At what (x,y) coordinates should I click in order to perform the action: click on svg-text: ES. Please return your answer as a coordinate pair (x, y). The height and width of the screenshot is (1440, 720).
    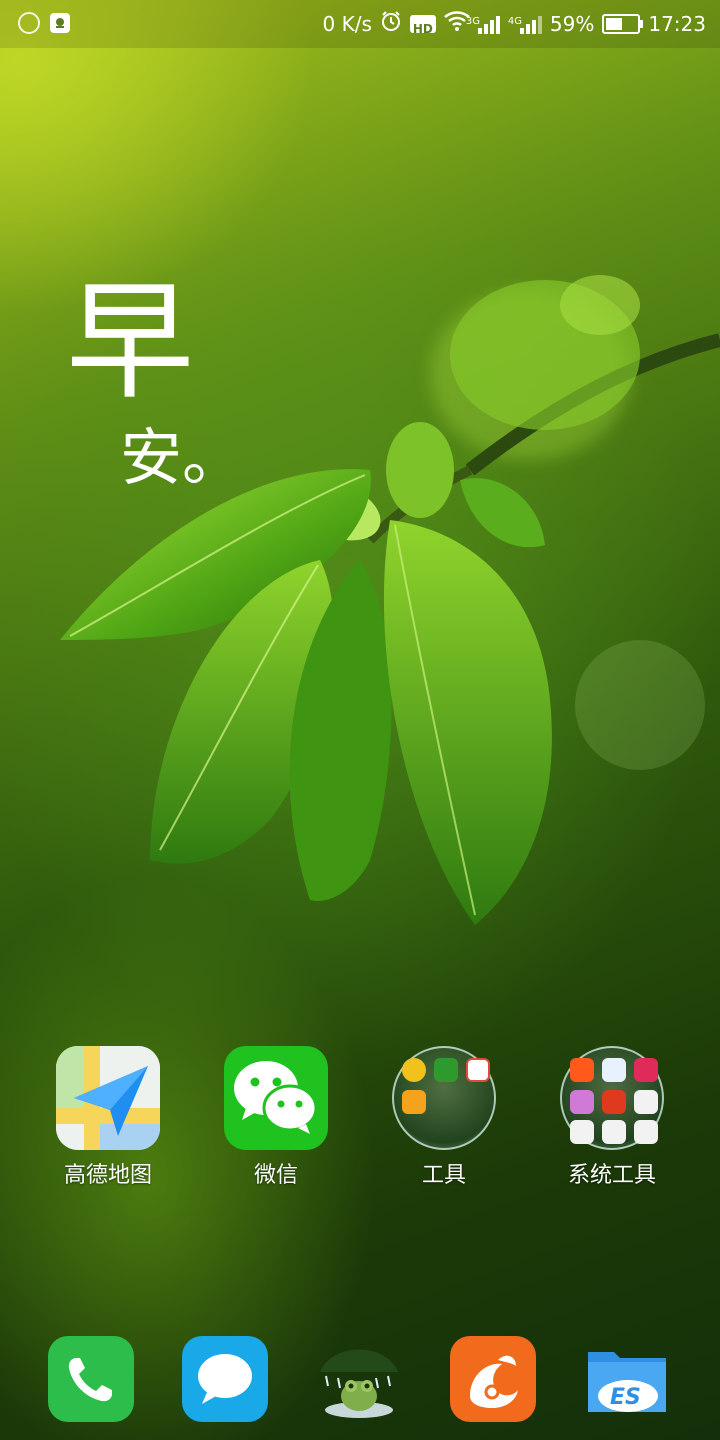
    Looking at the image, I should click on (625, 1397).